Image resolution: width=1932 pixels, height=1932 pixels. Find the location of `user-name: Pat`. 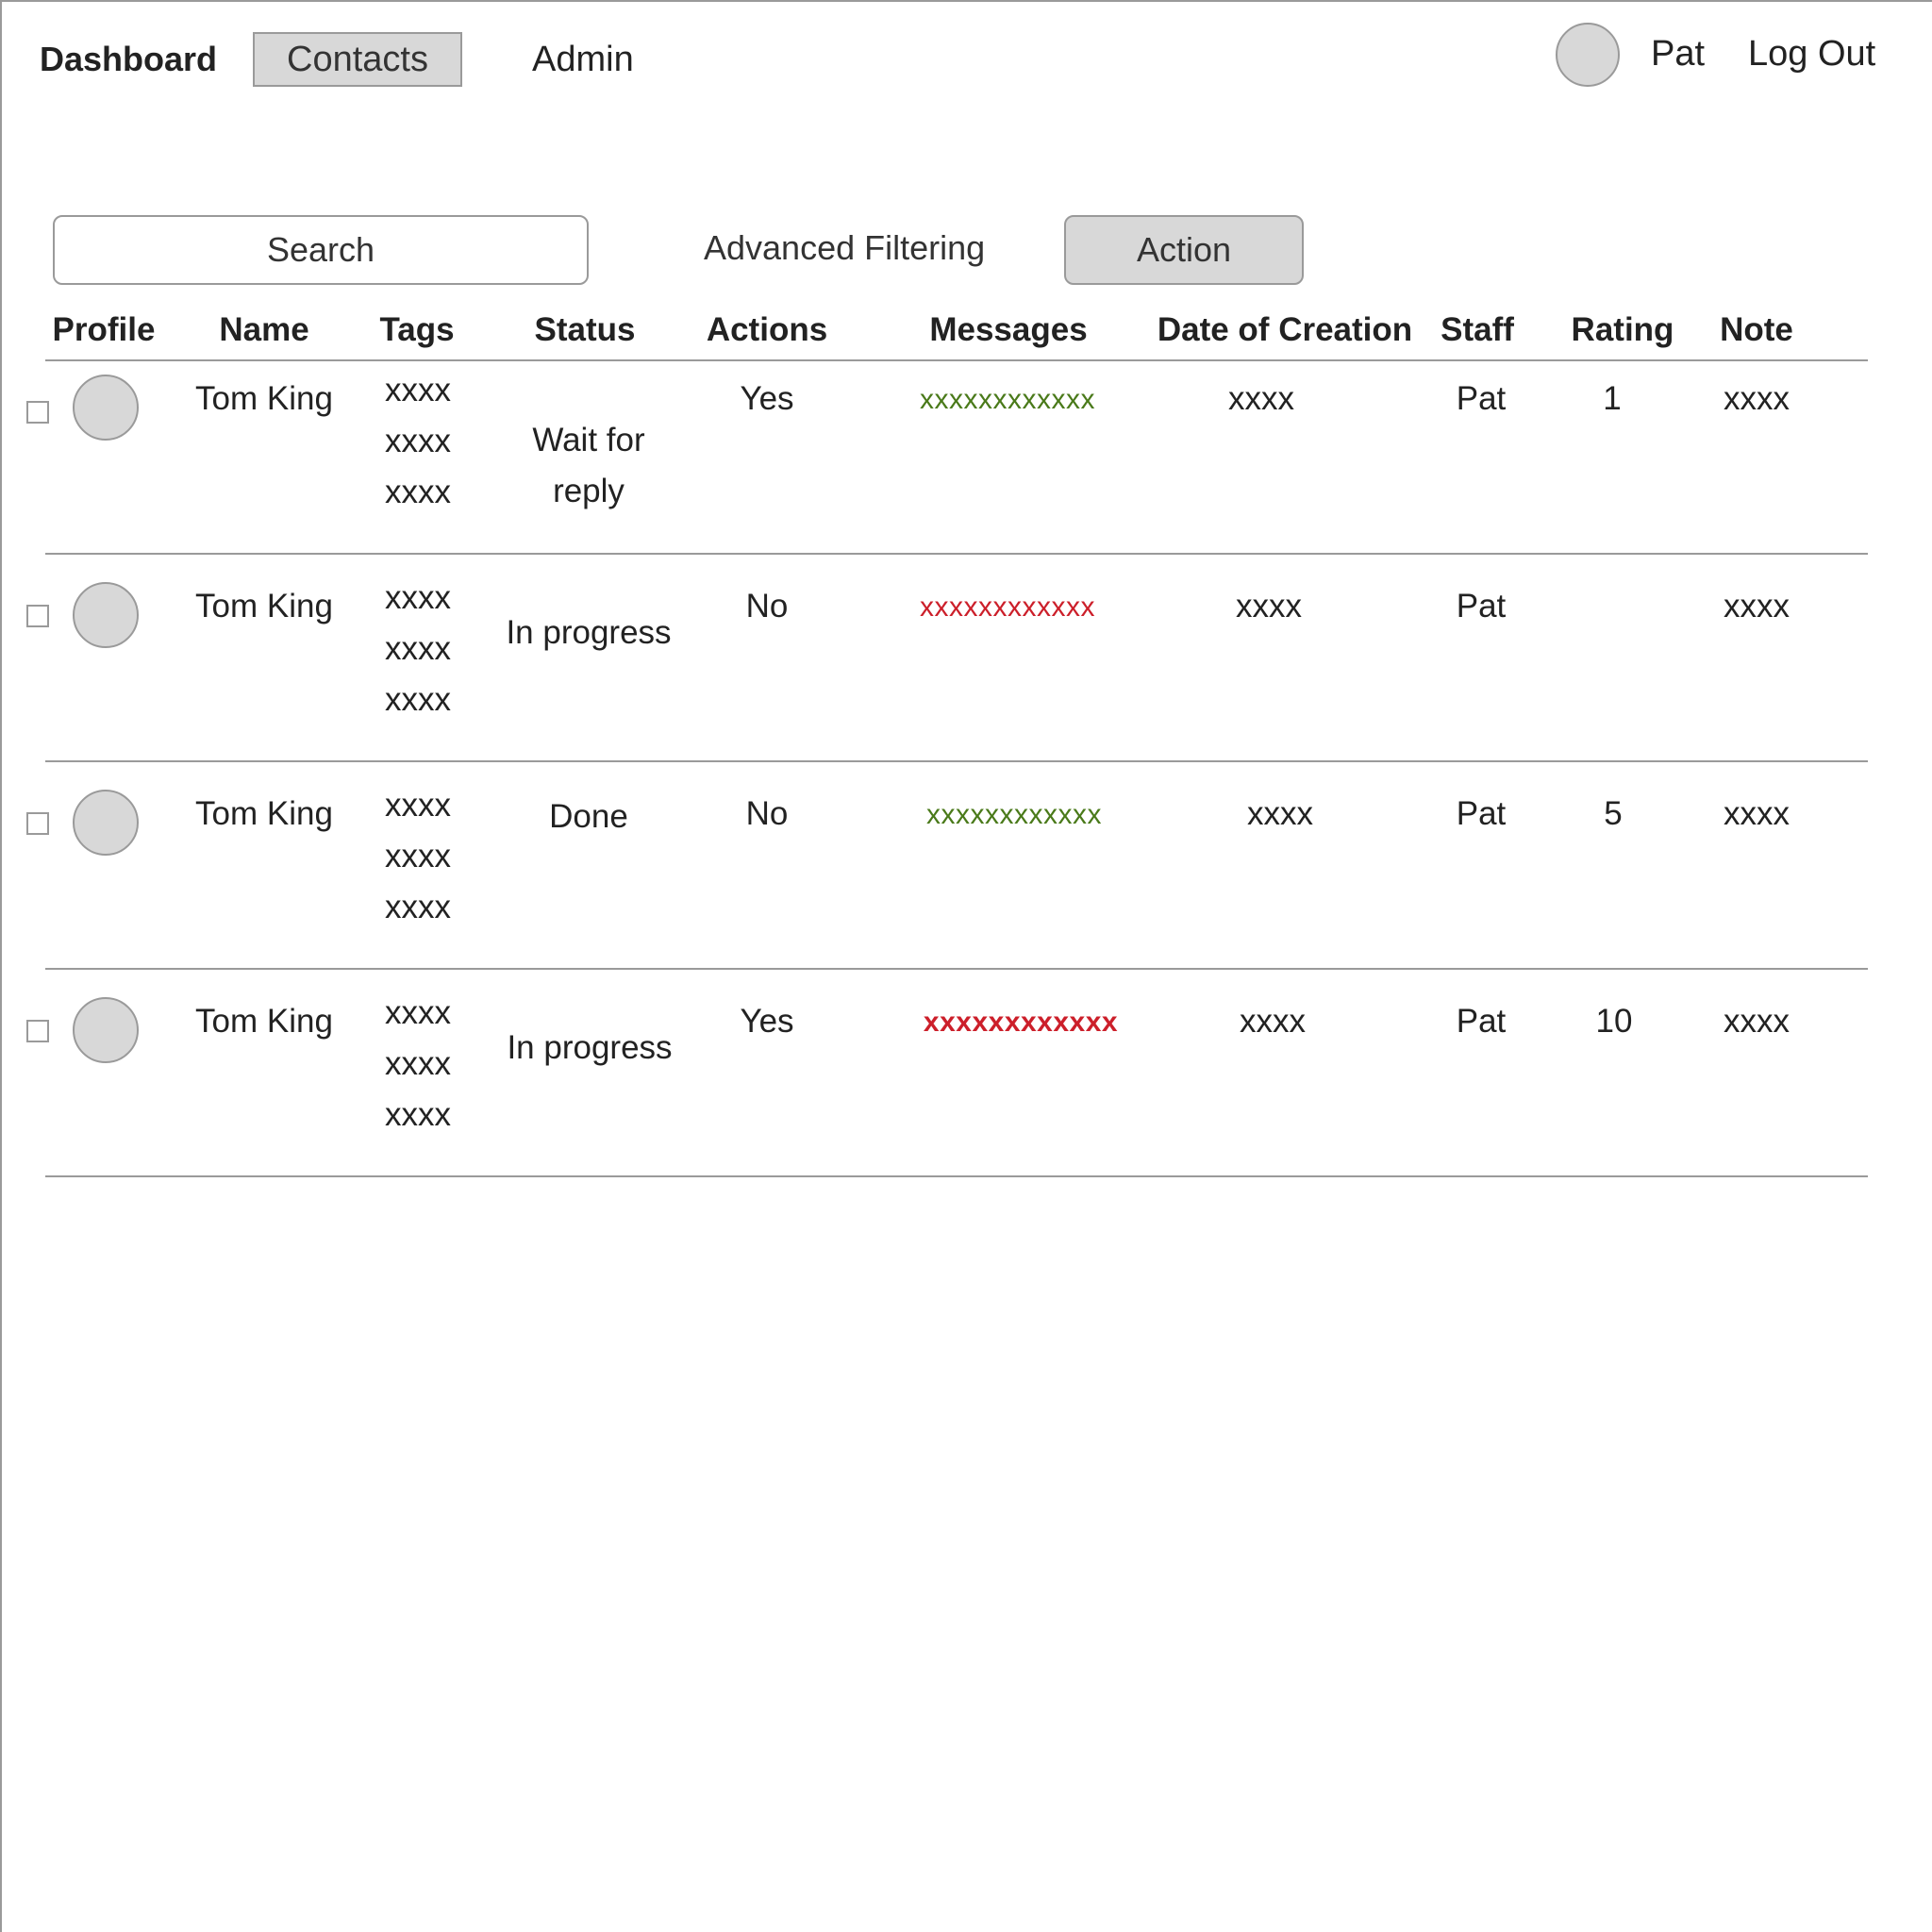

user-name: Pat is located at coordinates (1679, 54).